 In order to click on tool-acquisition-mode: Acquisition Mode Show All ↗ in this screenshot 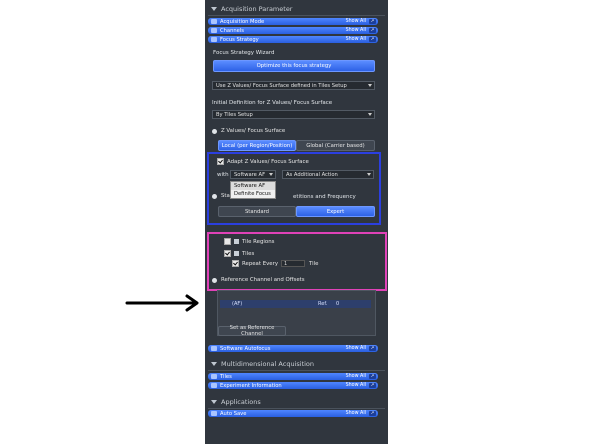, I will do `click(293, 21)`.